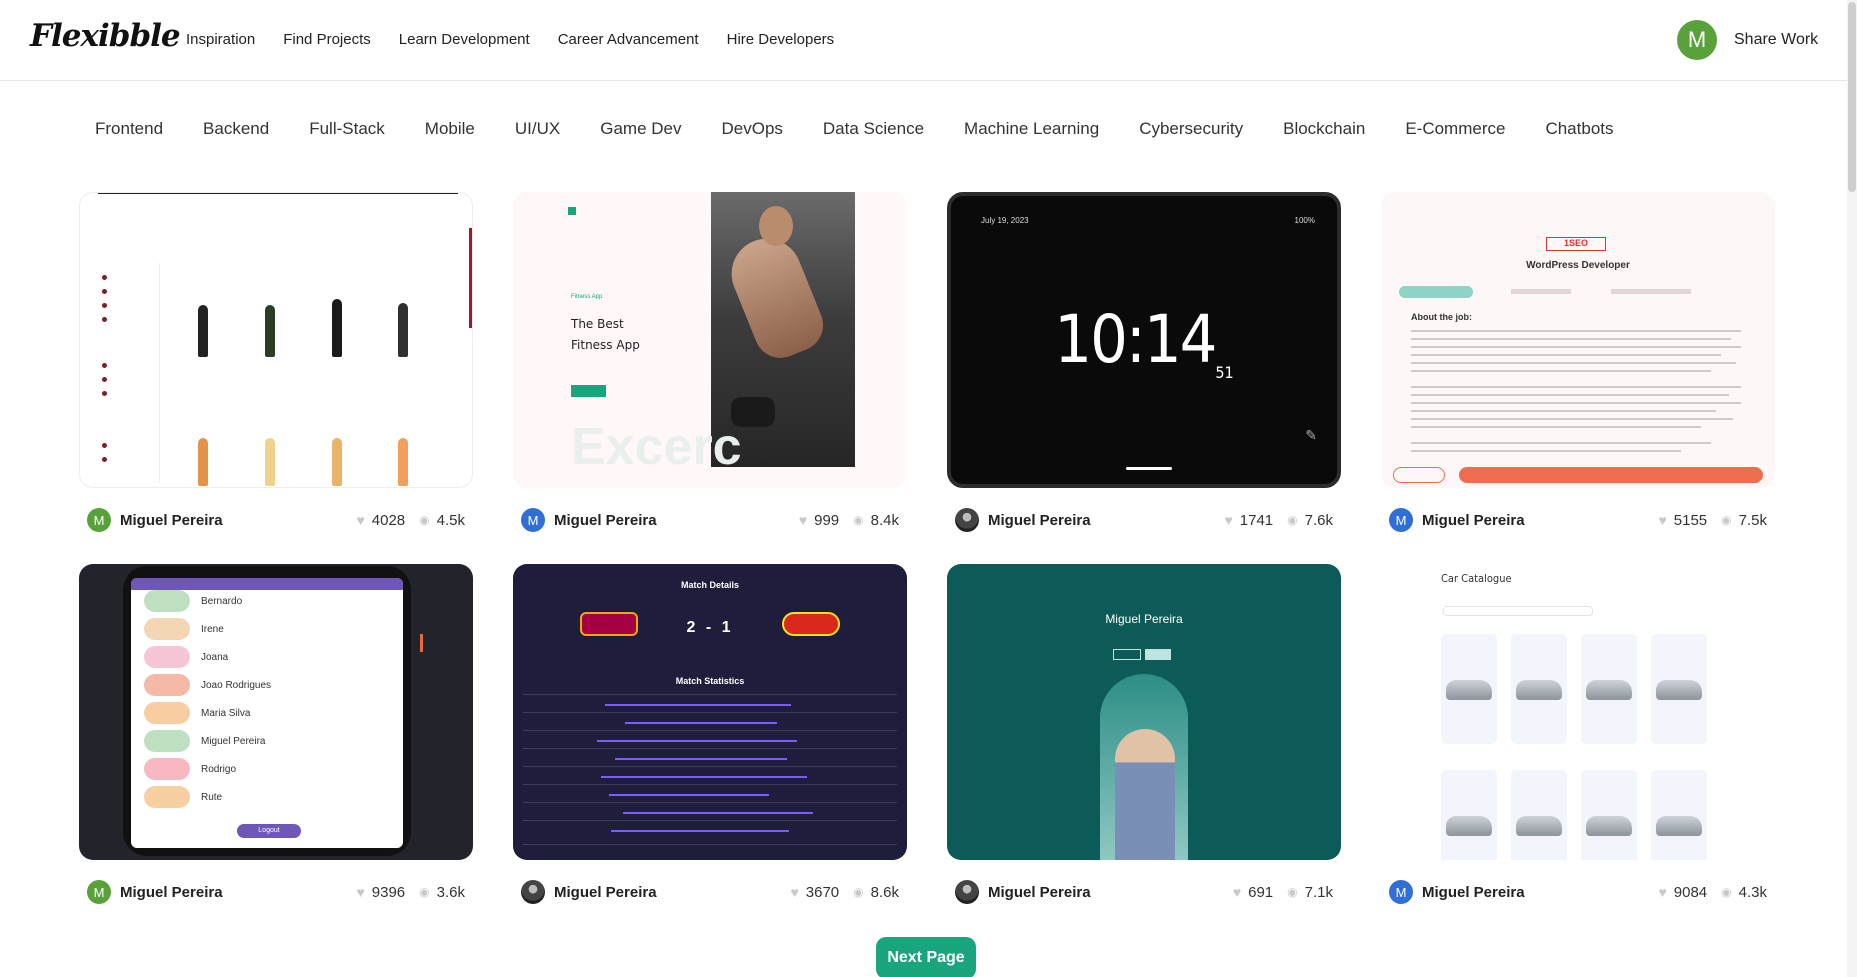  What do you see at coordinates (236, 129) in the screenshot?
I see `category-backend: Backend` at bounding box center [236, 129].